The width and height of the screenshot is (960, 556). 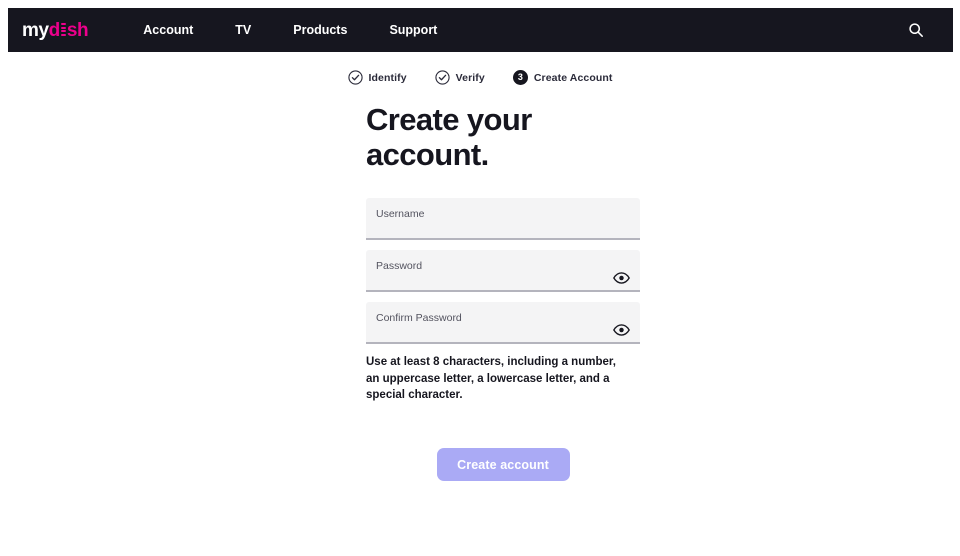 I want to click on create-account-button: Create account, so click(x=503, y=465).